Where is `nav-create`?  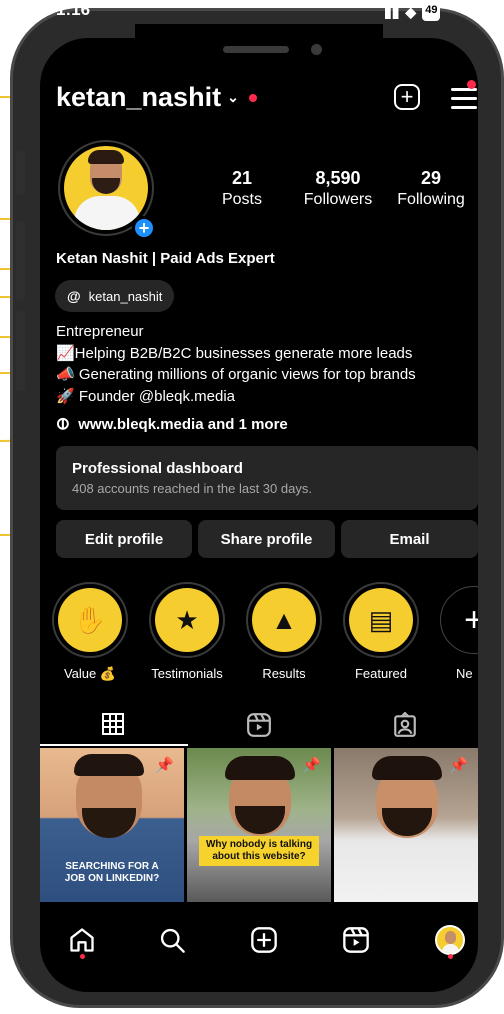 nav-create is located at coordinates (264, 940).